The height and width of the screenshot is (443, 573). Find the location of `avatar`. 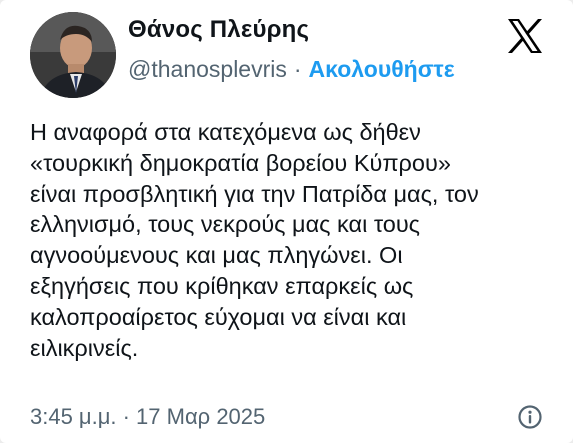

avatar is located at coordinates (73, 55).